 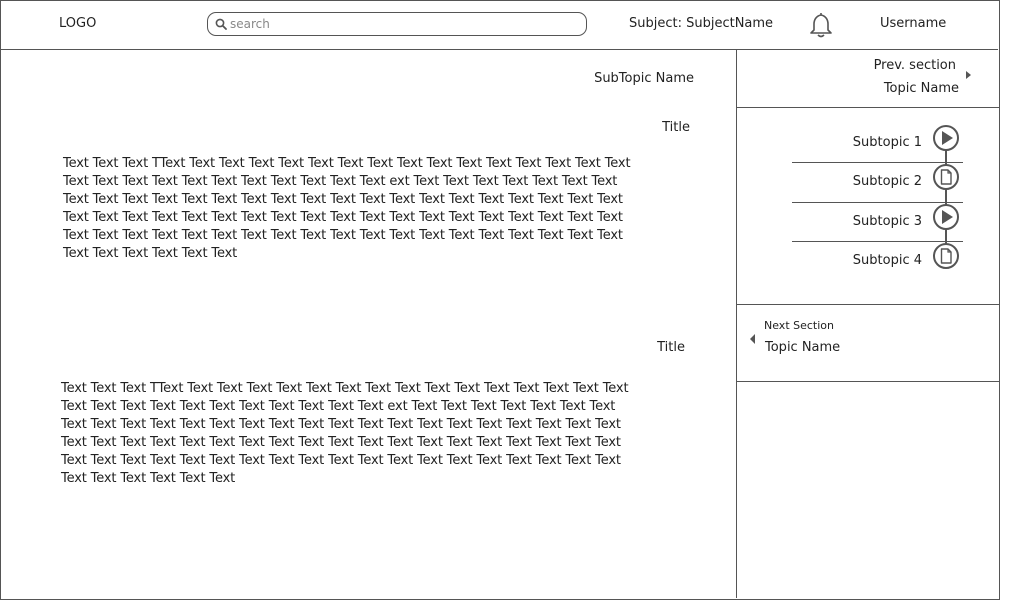 What do you see at coordinates (799, 325) in the screenshot?
I see `next-section-label: Next Section` at bounding box center [799, 325].